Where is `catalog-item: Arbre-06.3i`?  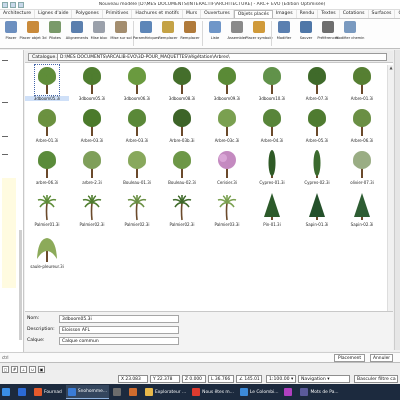 catalog-item: Arbre-06.3i is located at coordinates (362, 127).